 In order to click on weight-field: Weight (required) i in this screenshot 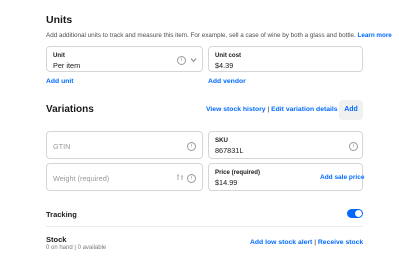, I will do `click(124, 177)`.